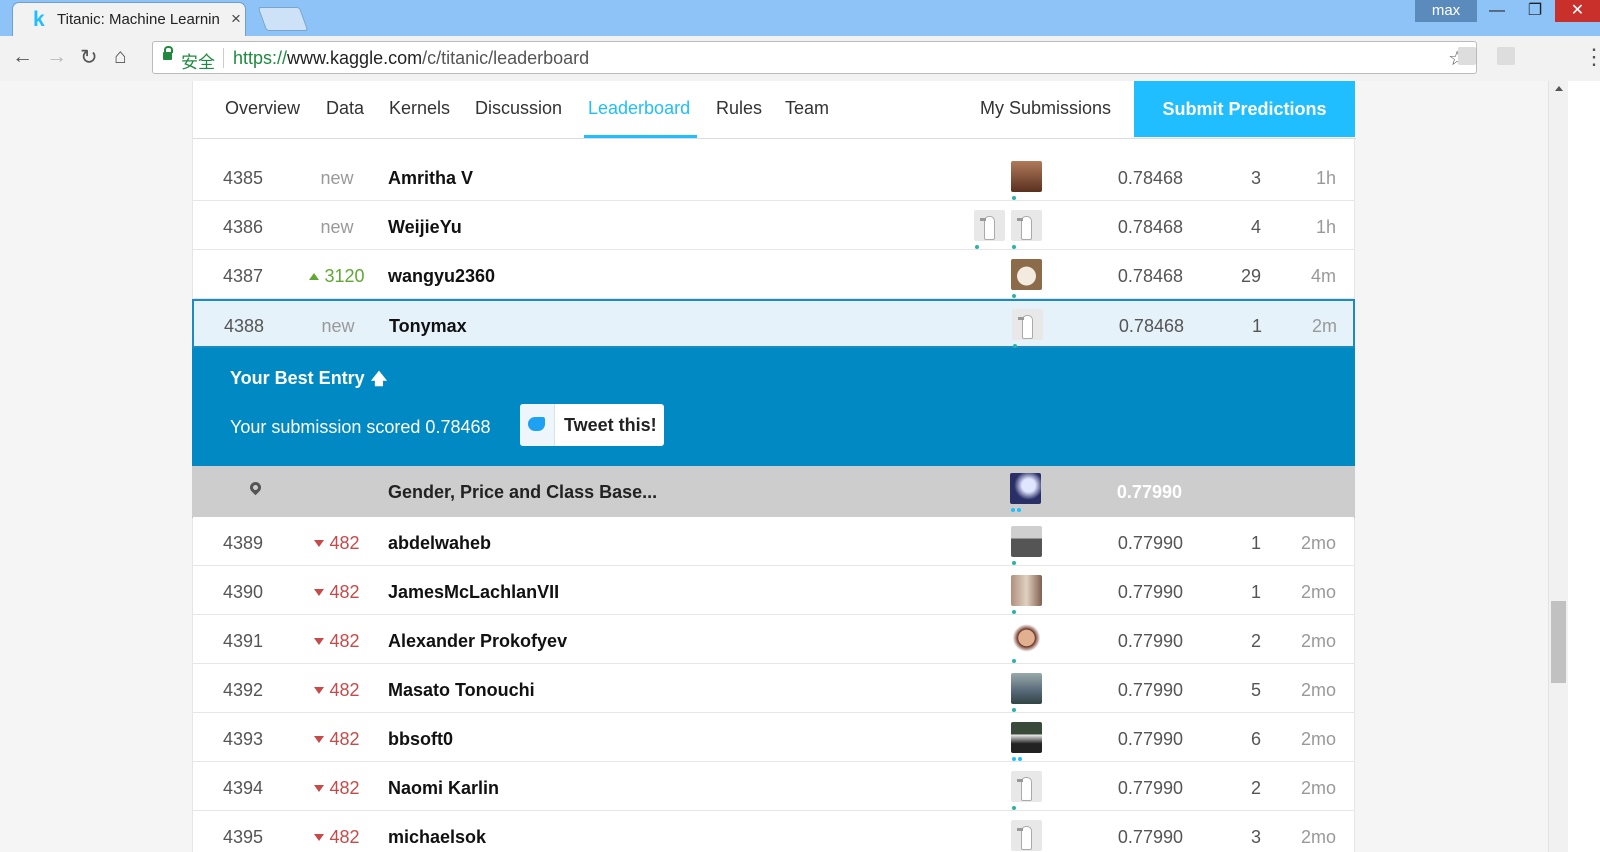  What do you see at coordinates (1559, 88) in the screenshot?
I see `scroll-up-icon` at bounding box center [1559, 88].